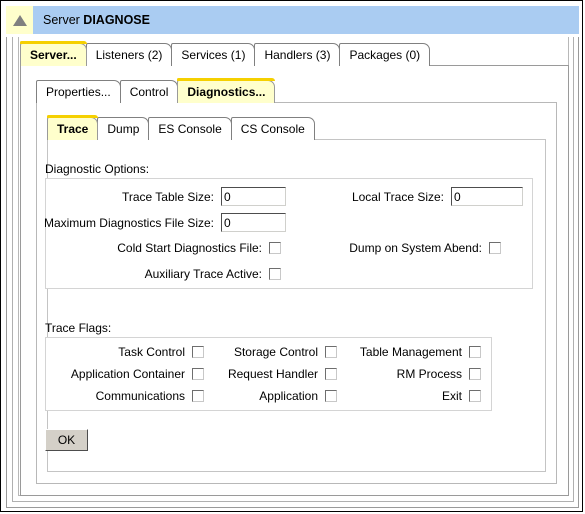 This screenshot has width=585, height=514. I want to click on maximum-diagnostics-file-size-row: Maximum Diagnostics File Size:, so click(165, 222).